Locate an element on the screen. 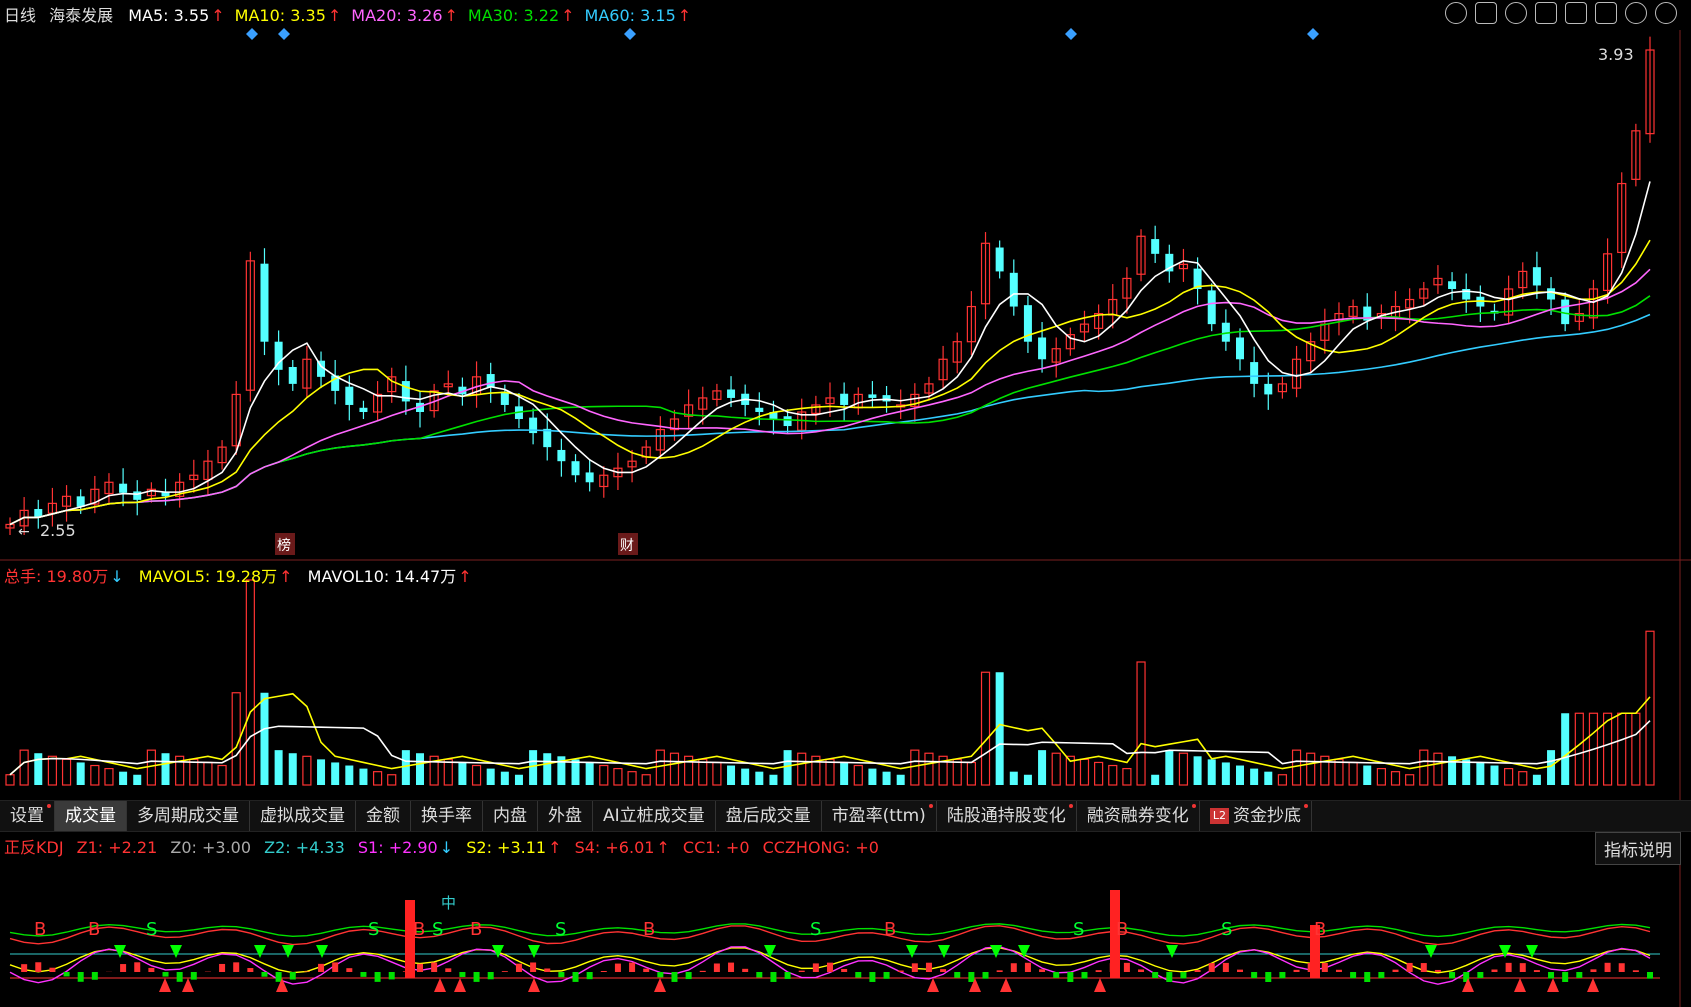 This screenshot has width=1691, height=1007. tab-label: 外盘 is located at coordinates (565, 816).